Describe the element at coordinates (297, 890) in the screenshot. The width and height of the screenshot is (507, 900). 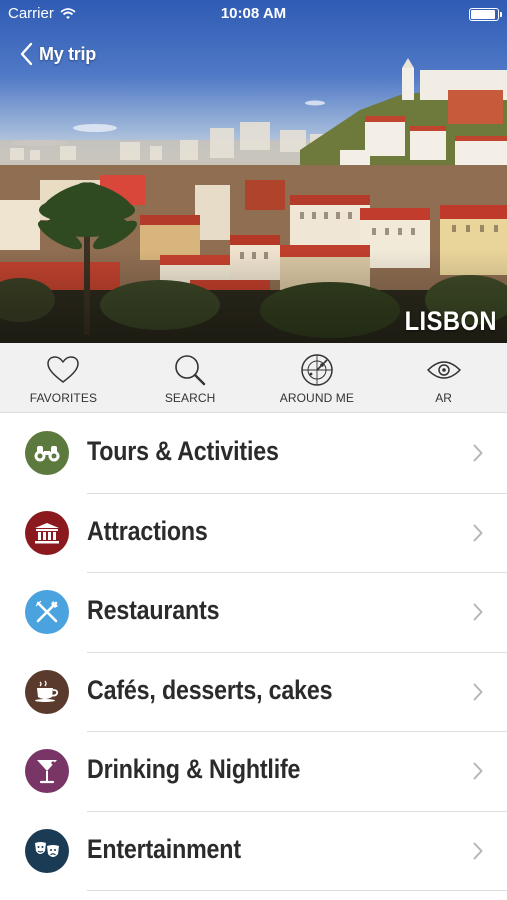
I see `row-divider` at that location.